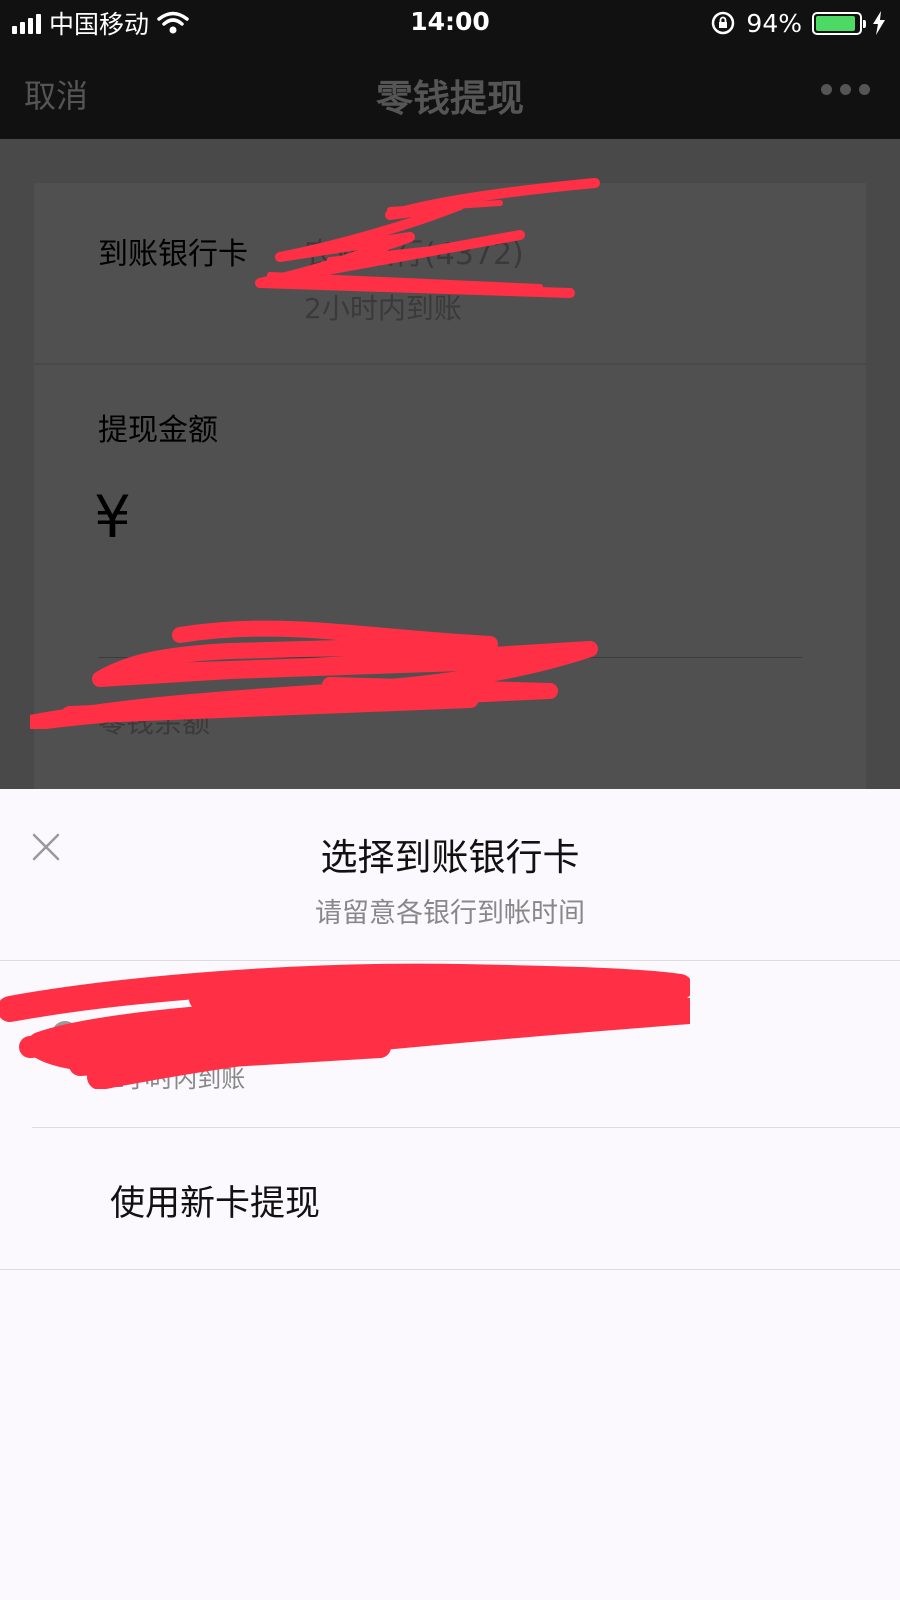  I want to click on more-icon, so click(845, 89).